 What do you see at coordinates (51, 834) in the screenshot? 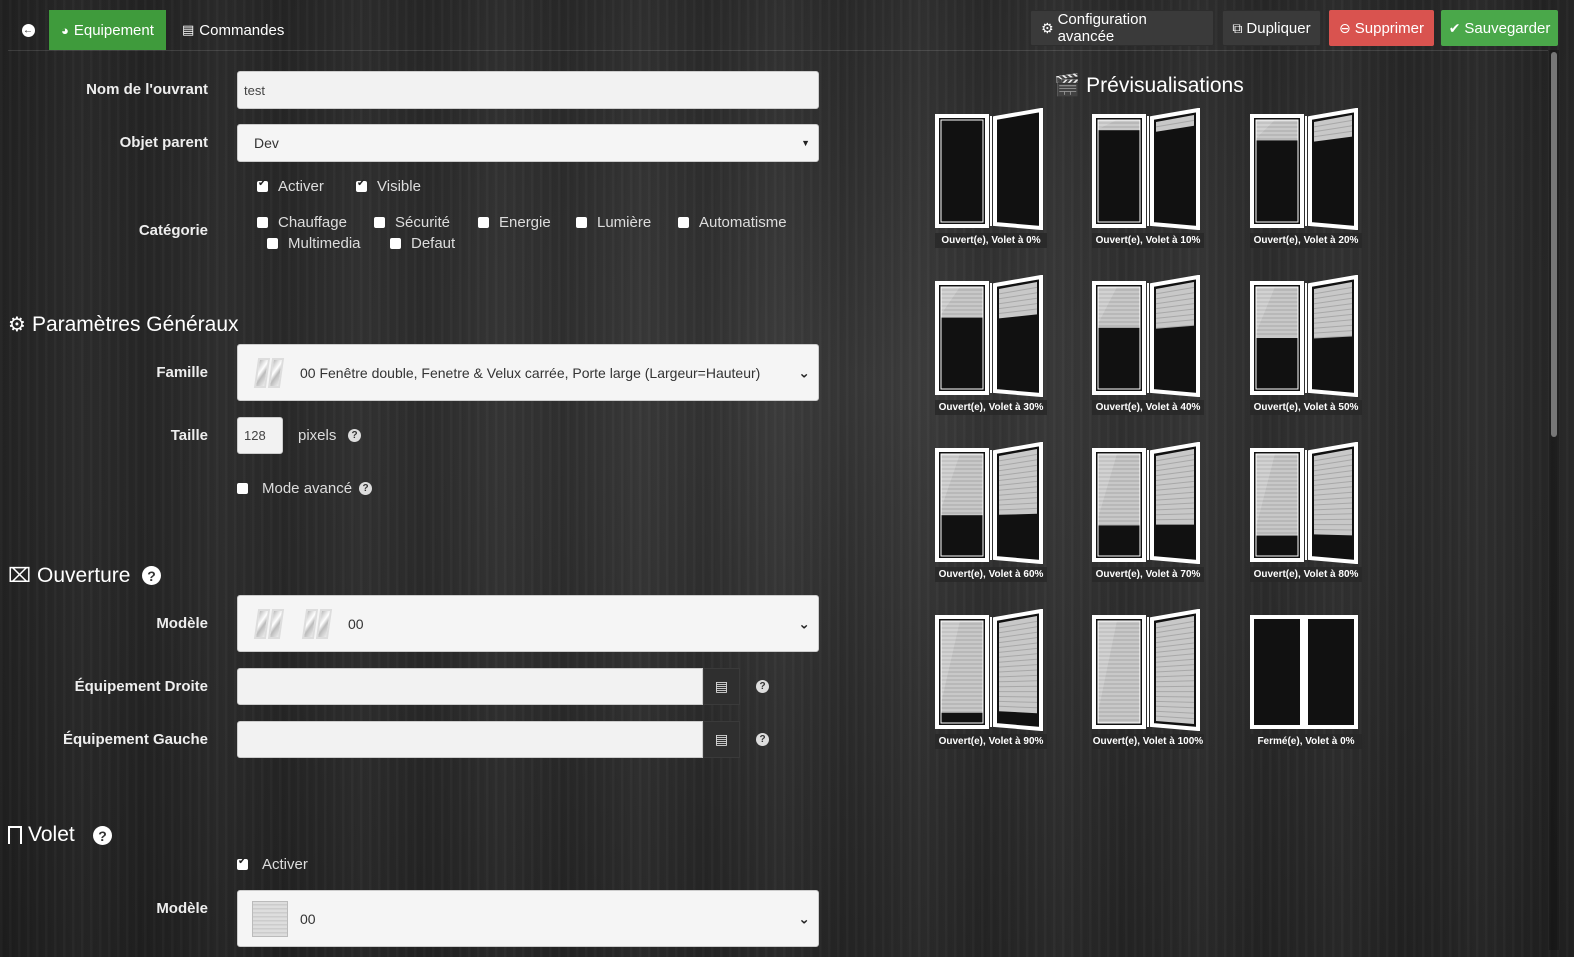
I see `volet-title-text: Volet` at bounding box center [51, 834].